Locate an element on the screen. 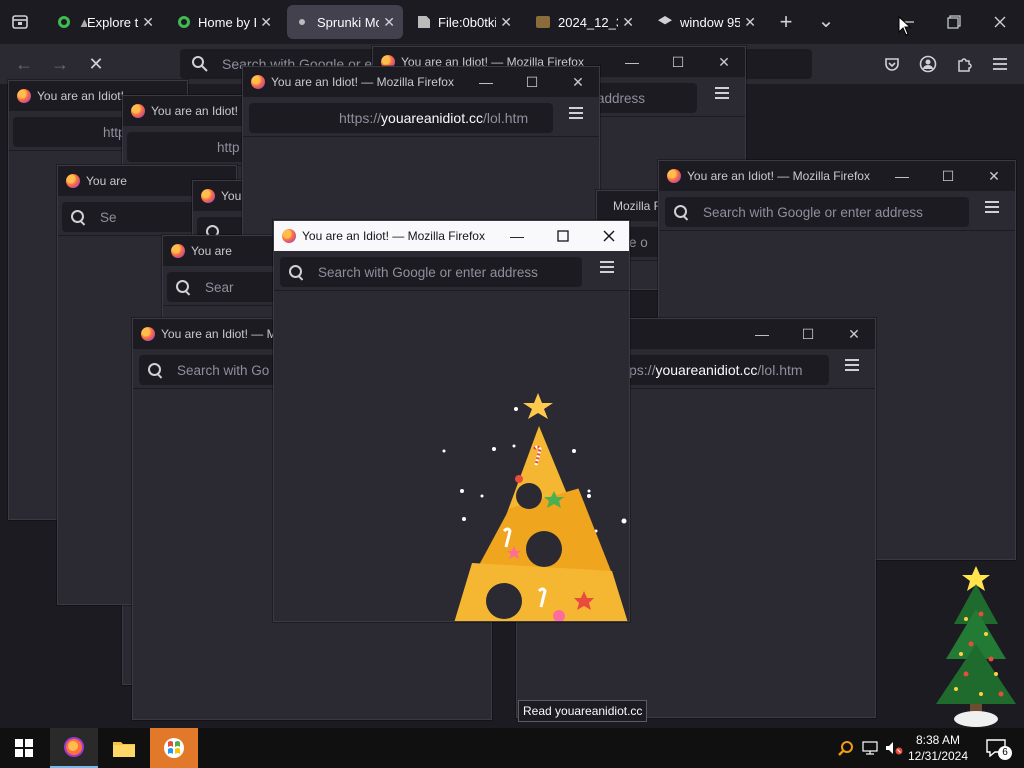  url-placeholder: Sear is located at coordinates (219, 287).